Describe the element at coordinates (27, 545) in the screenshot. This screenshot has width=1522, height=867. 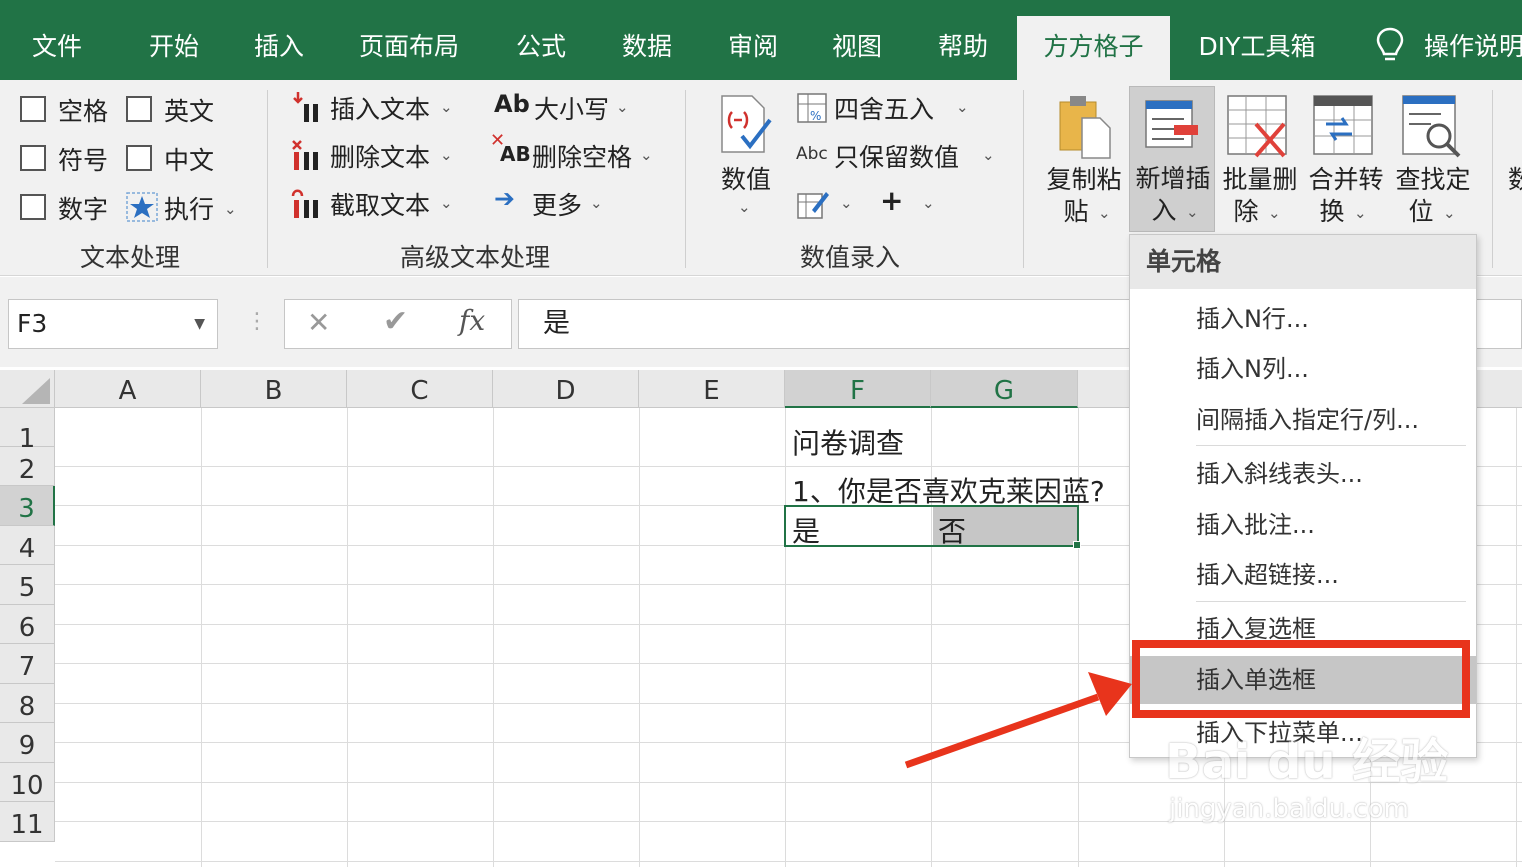
I see `row-header-4: 4` at that location.